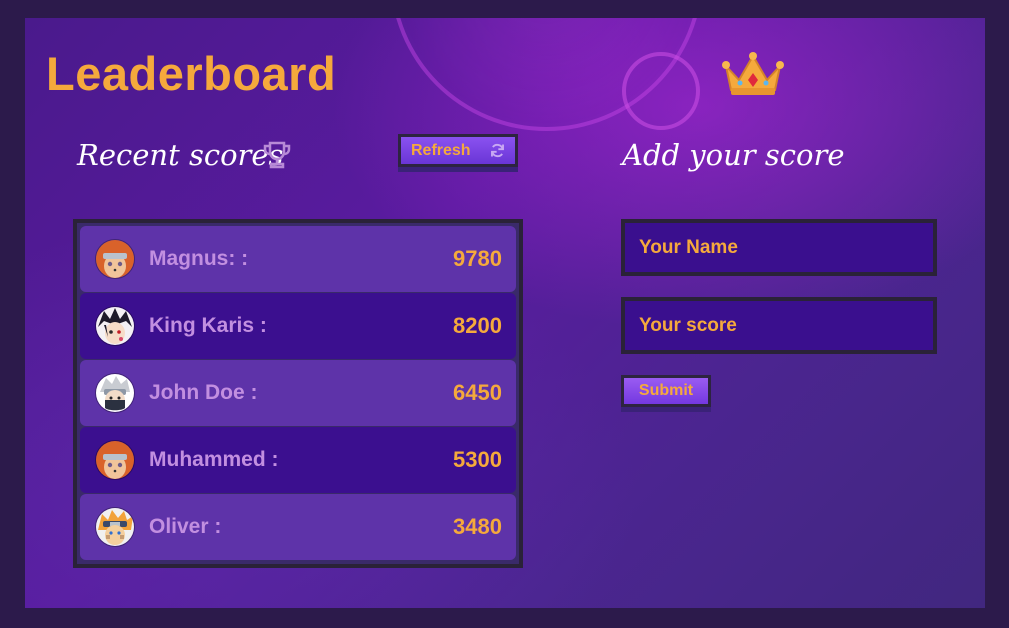 The height and width of the screenshot is (628, 1009). I want to click on refresh-icon, so click(497, 150).